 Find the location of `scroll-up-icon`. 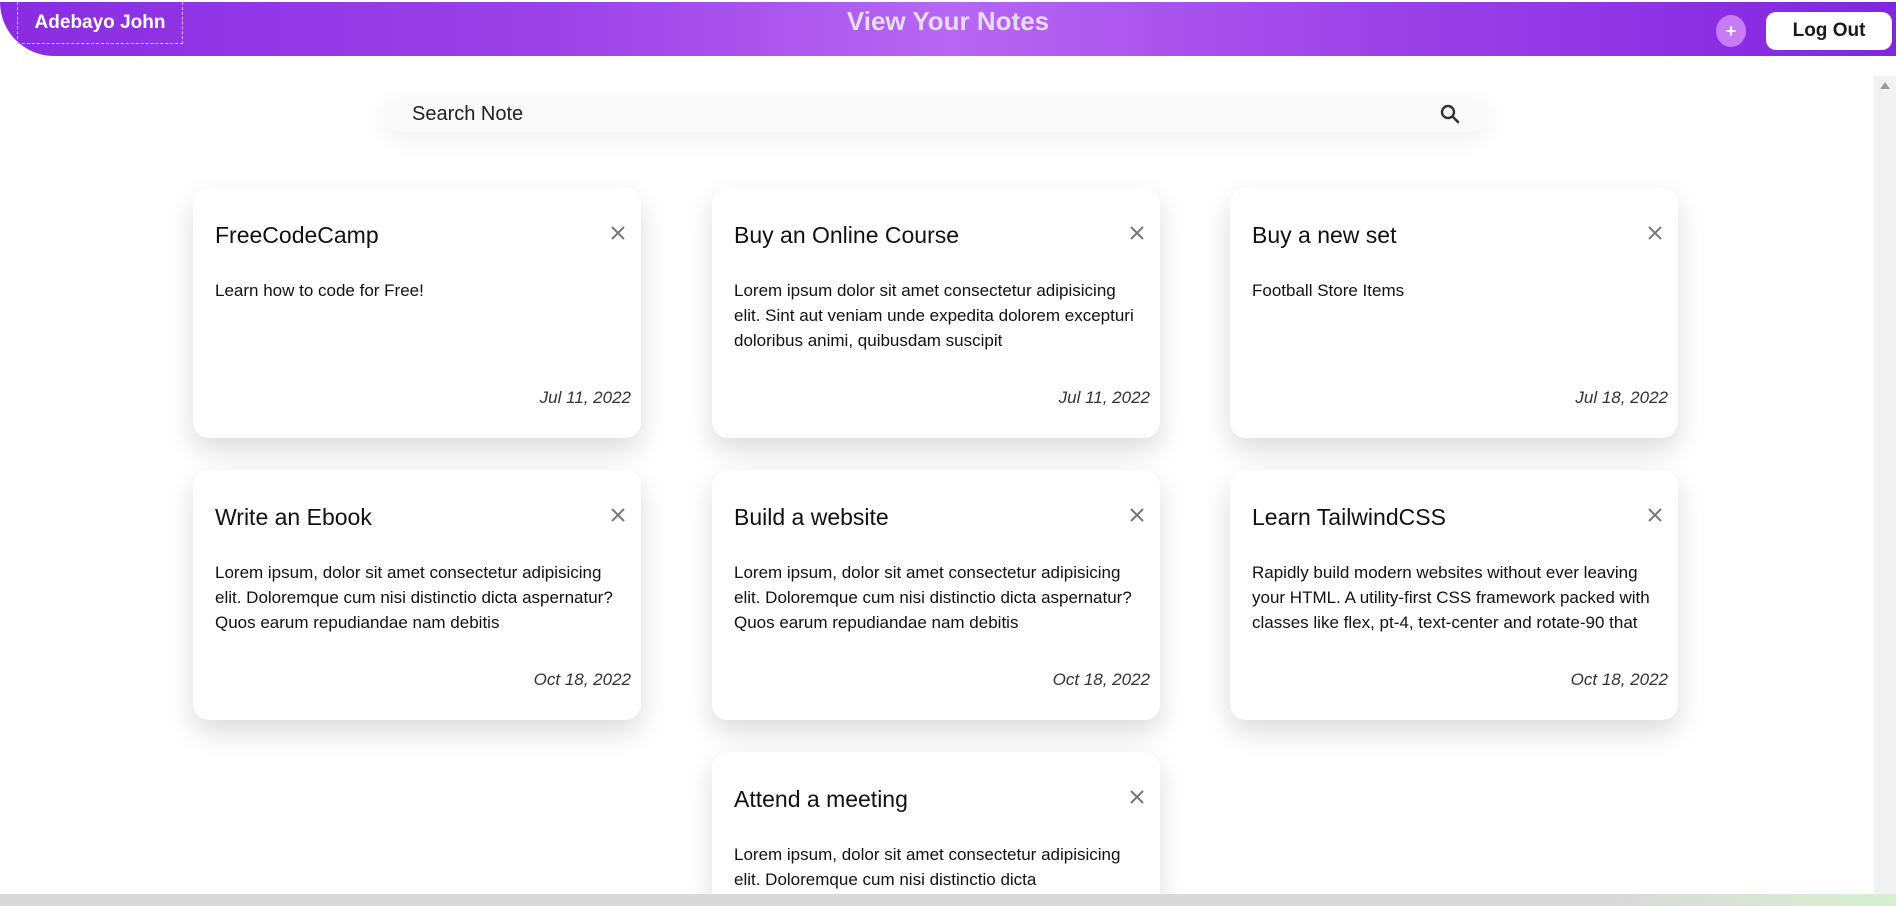

scroll-up-icon is located at coordinates (1885, 85).